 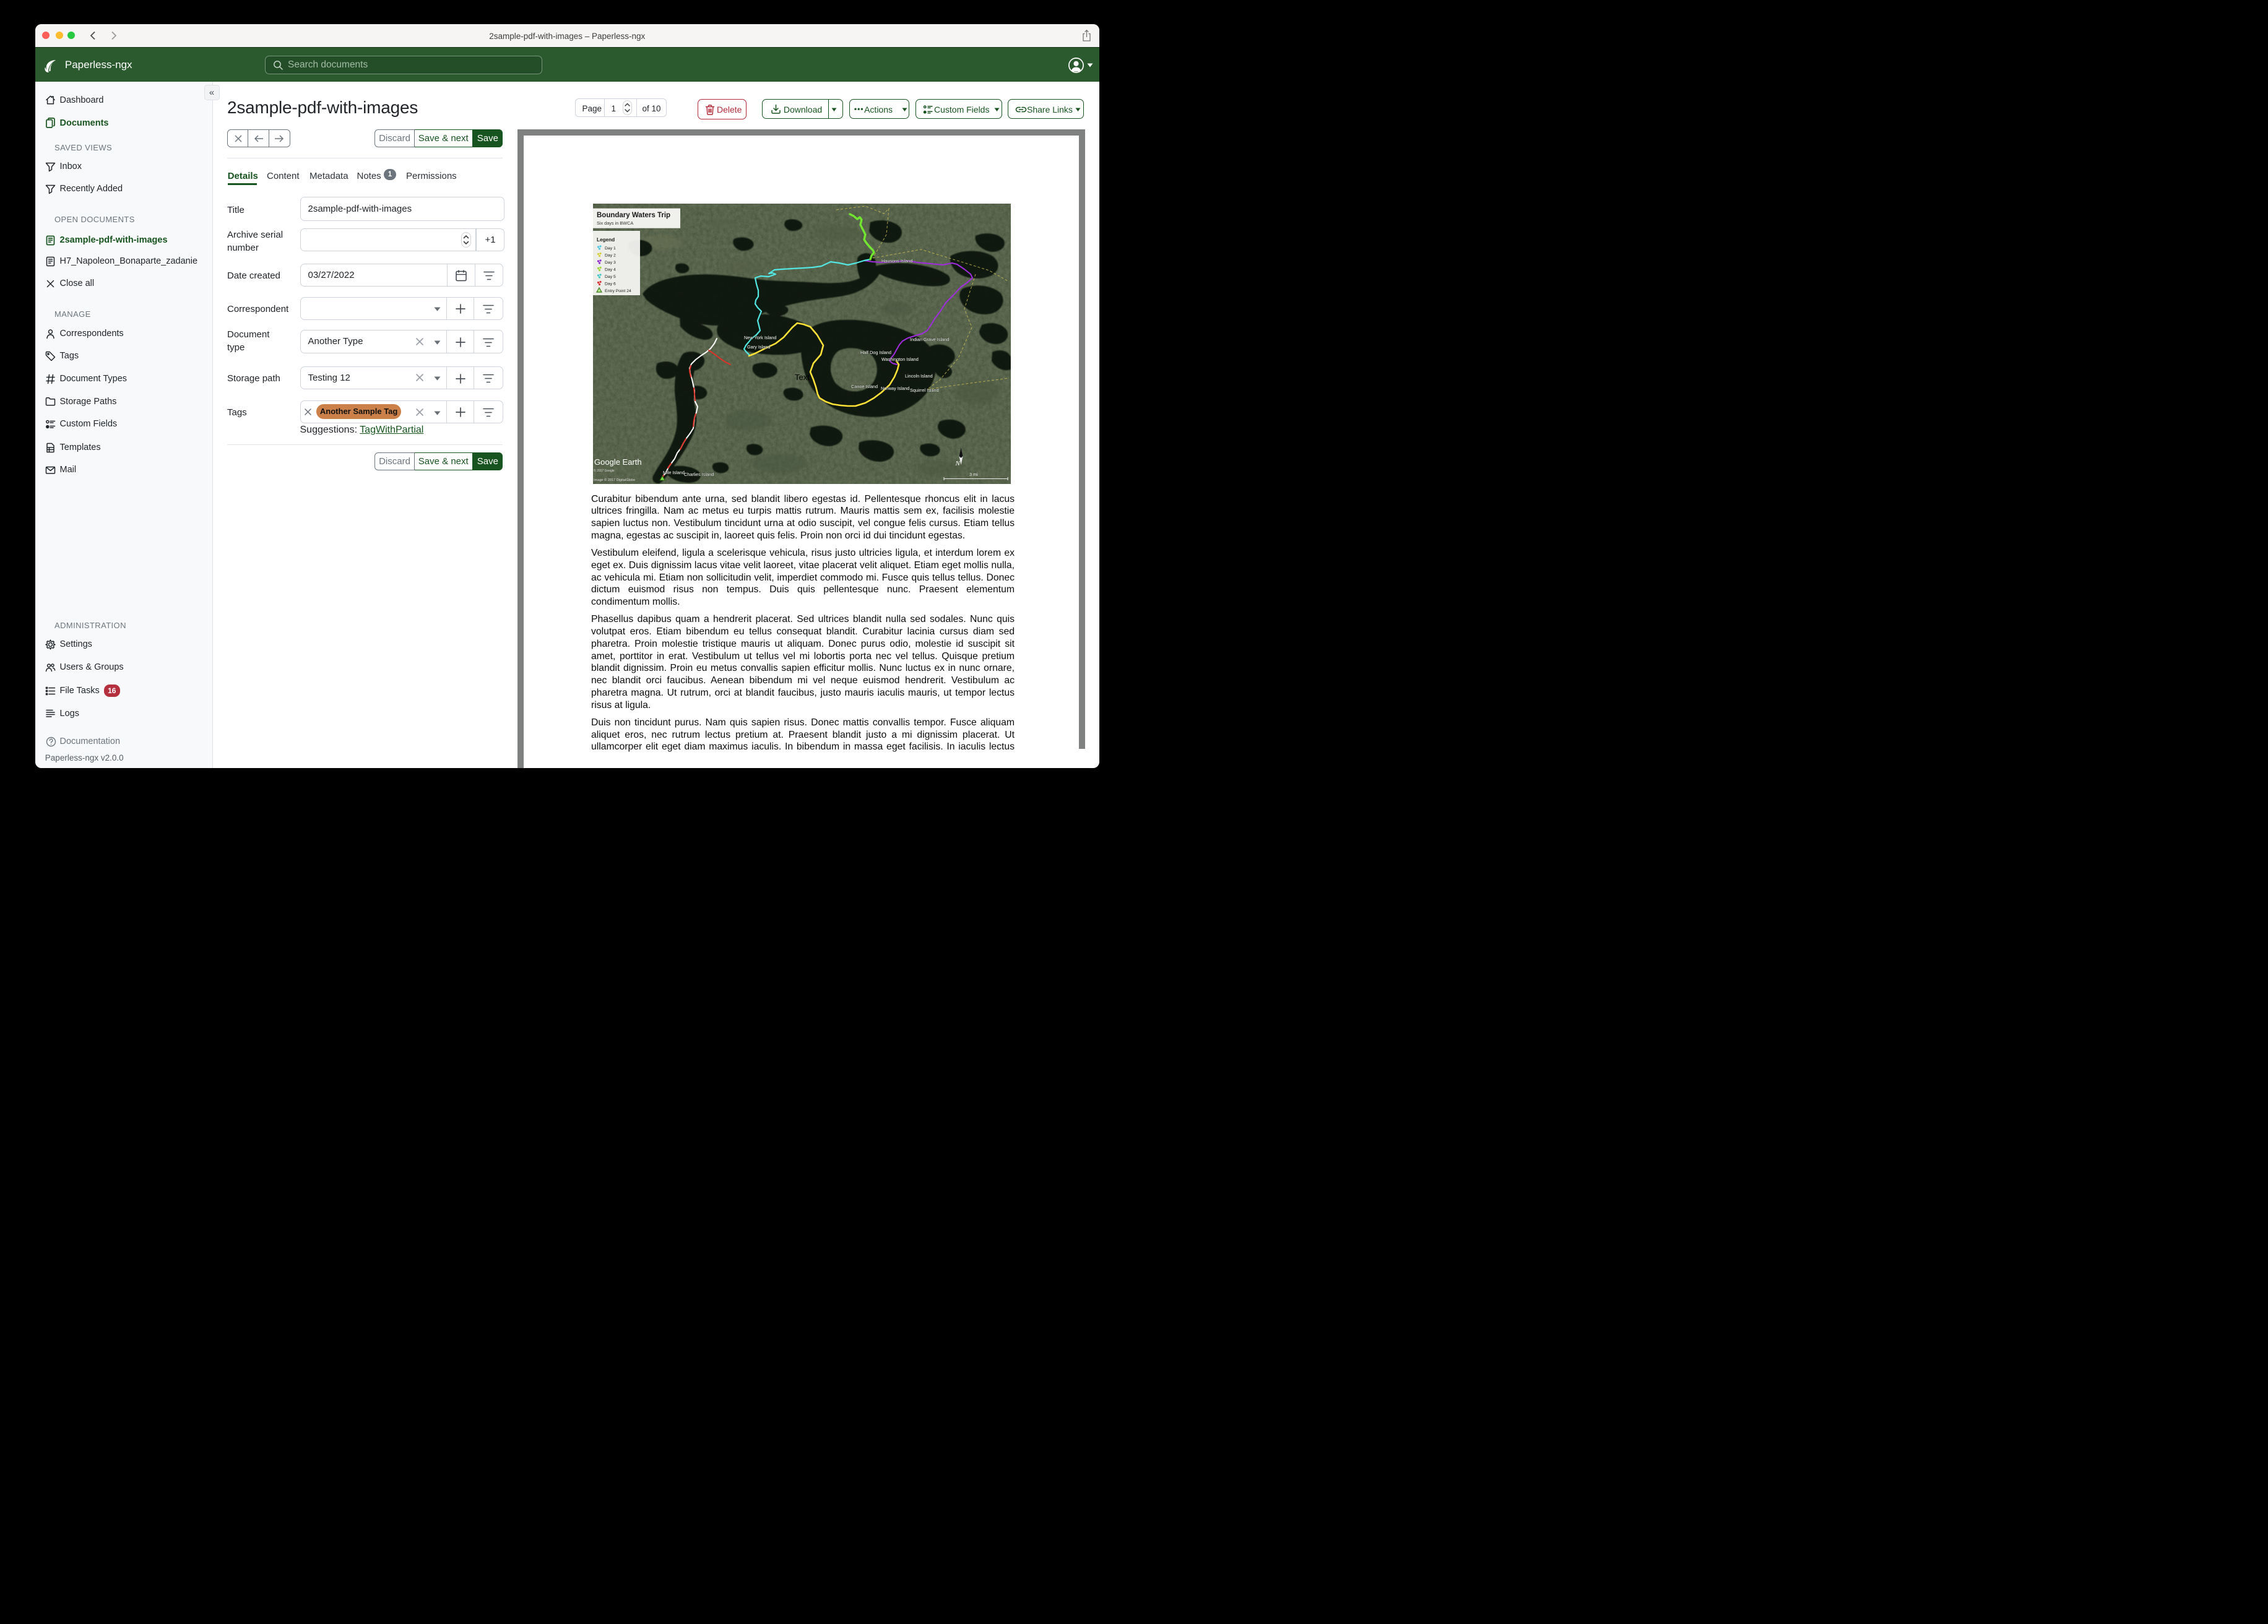 I want to click on svg-text: Entry Point 24, so click(x=618, y=291).